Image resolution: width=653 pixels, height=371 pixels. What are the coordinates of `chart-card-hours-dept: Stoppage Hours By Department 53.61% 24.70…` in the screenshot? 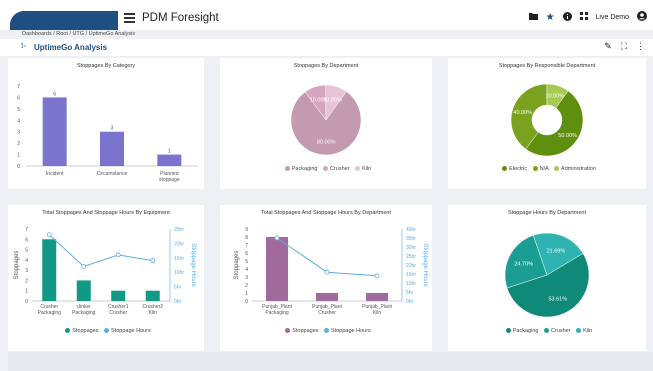 It's located at (547, 278).